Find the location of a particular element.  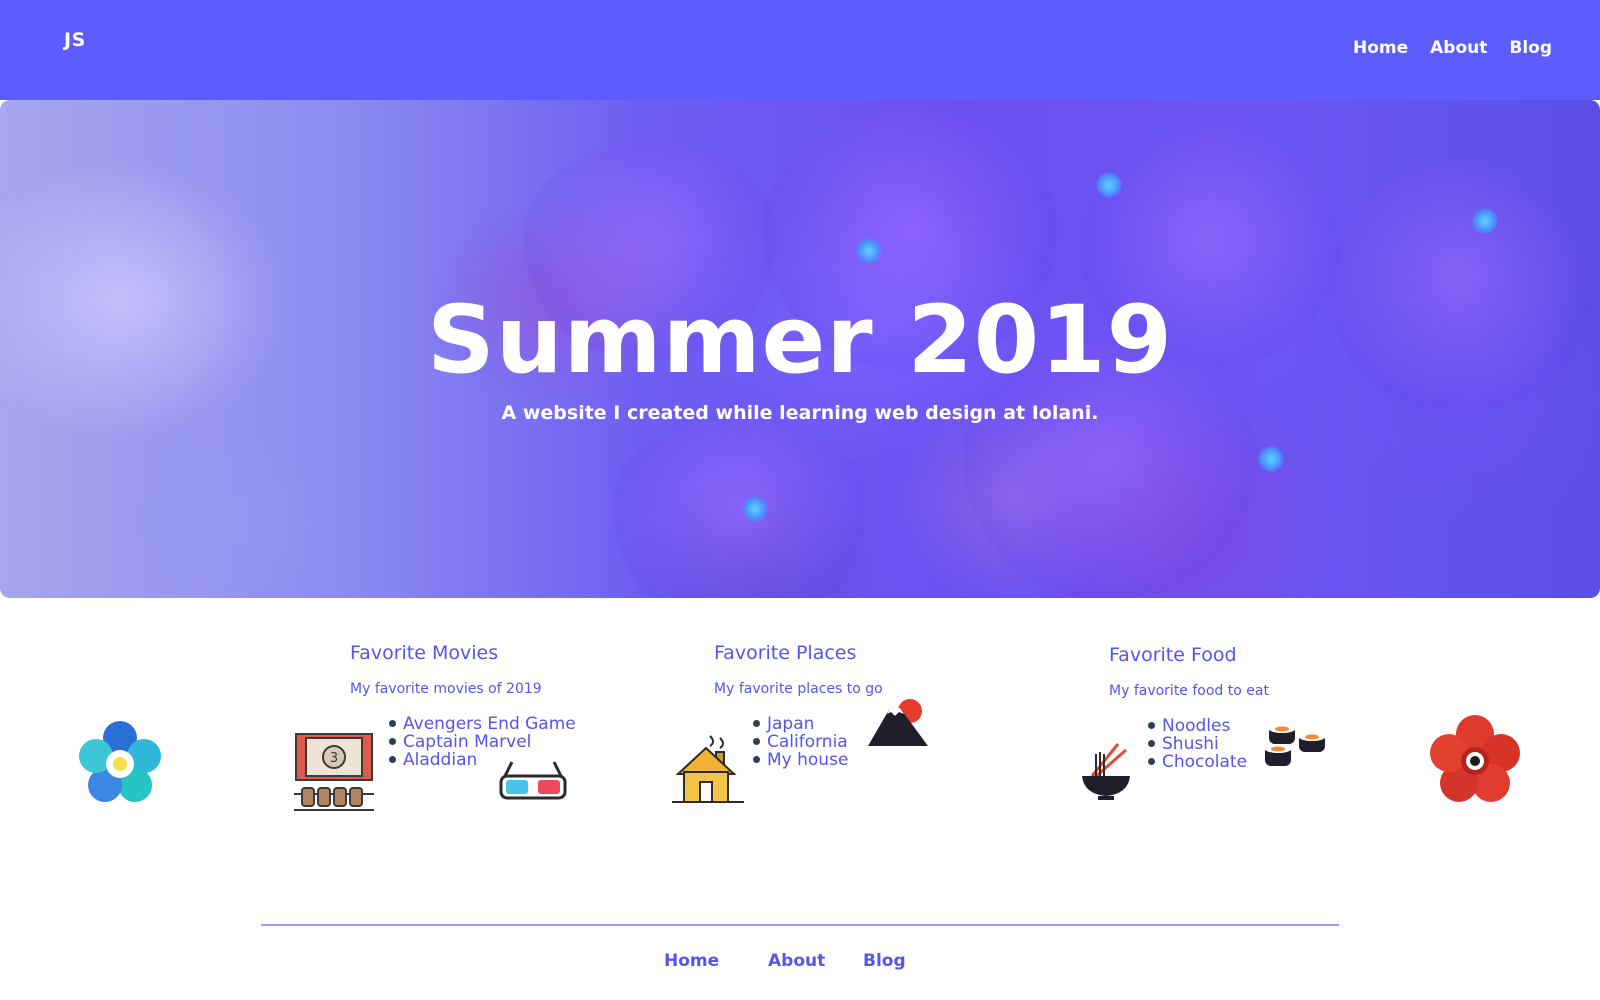

3d-glasses-icon is located at coordinates (533, 780).